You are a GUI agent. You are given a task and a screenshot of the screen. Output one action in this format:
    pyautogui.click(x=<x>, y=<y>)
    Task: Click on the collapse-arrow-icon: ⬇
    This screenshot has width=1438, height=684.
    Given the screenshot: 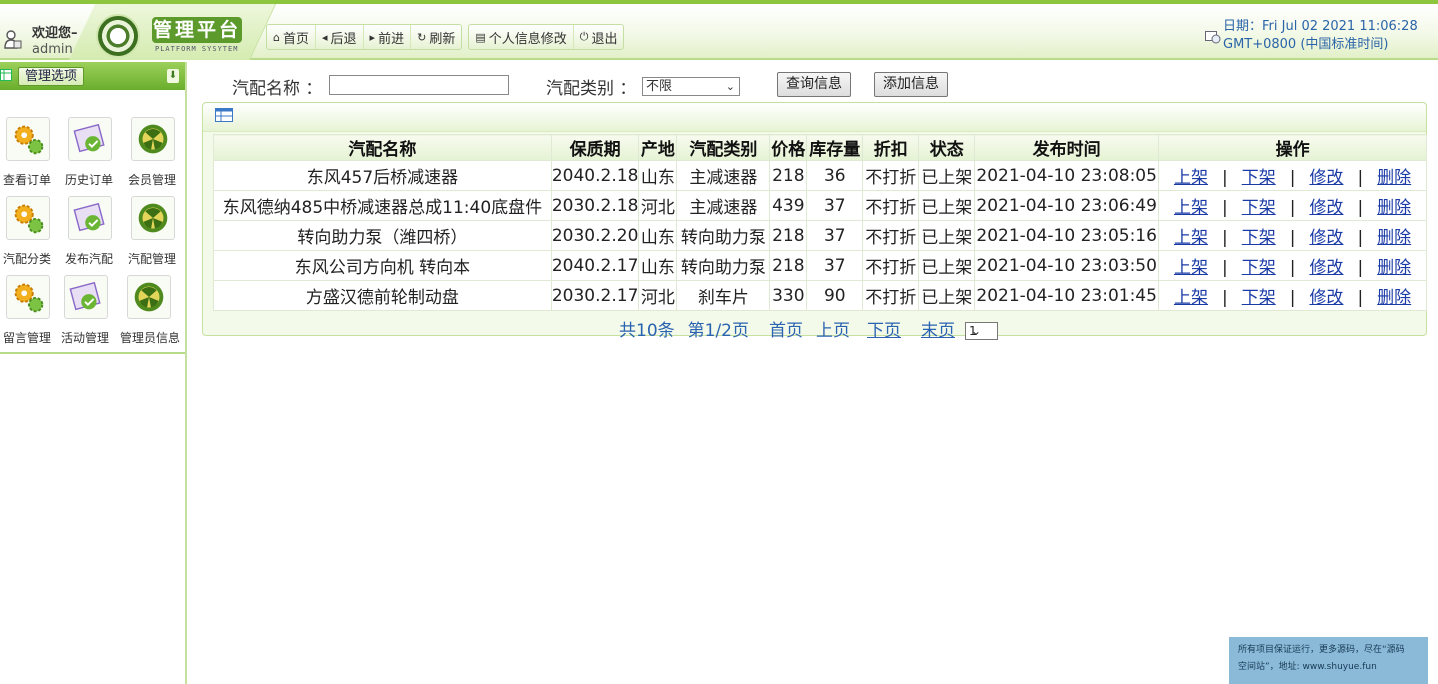 What is the action you would take?
    pyautogui.click(x=173, y=76)
    